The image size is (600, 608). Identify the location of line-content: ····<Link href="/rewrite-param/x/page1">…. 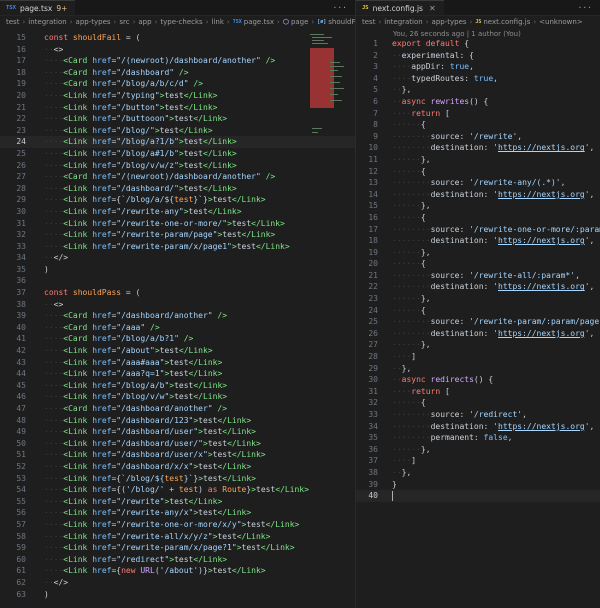
(190, 247).